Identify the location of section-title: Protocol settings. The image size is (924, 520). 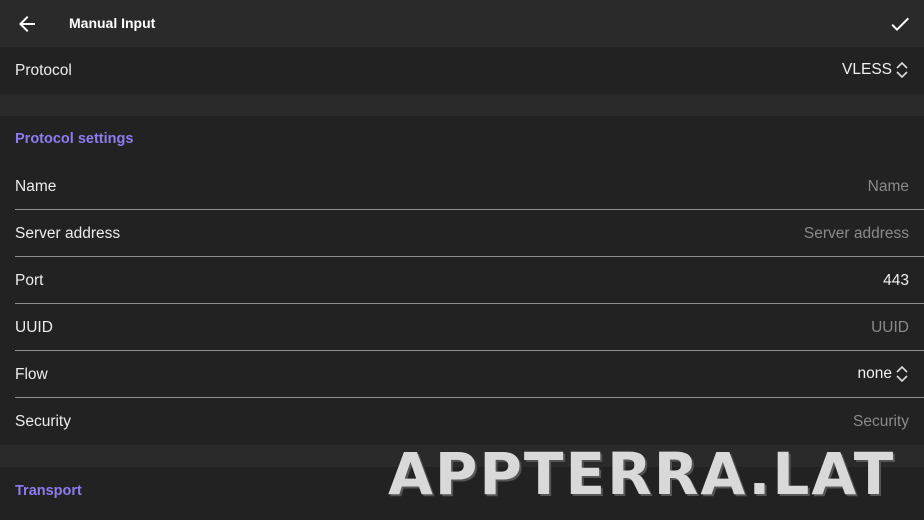
(74, 139).